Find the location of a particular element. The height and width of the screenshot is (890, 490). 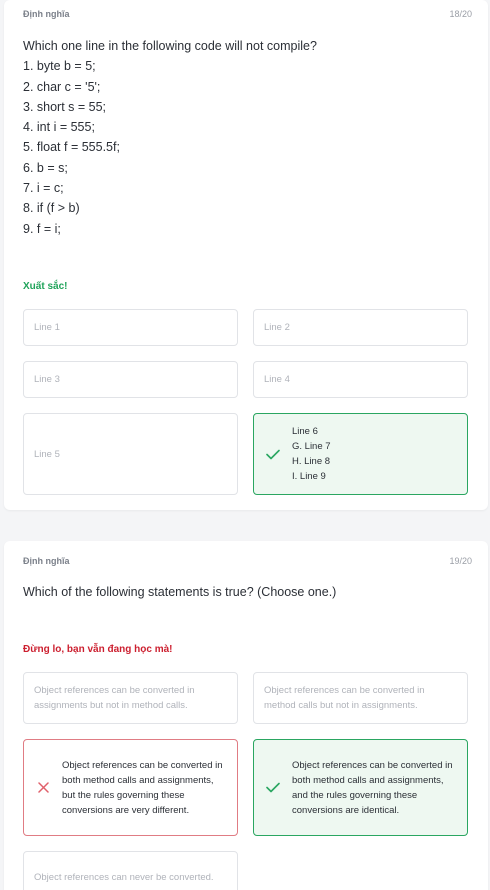

question-line: 4. int i = 555; is located at coordinates (59, 127).